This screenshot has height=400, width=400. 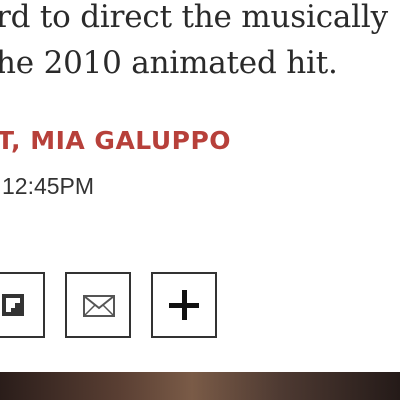 I want to click on email-share-button, so click(x=98, y=305).